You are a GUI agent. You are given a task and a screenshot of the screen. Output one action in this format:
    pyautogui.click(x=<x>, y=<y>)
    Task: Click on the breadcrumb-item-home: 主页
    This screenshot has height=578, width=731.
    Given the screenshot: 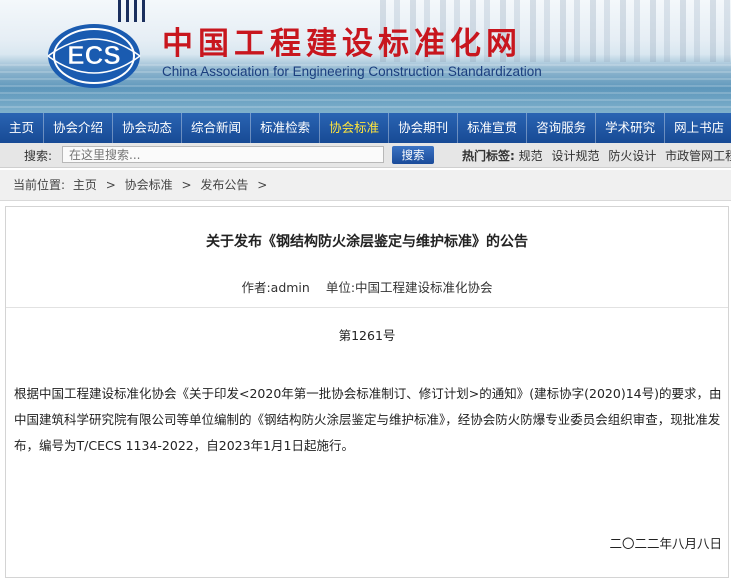 What is the action you would take?
    pyautogui.click(x=85, y=185)
    